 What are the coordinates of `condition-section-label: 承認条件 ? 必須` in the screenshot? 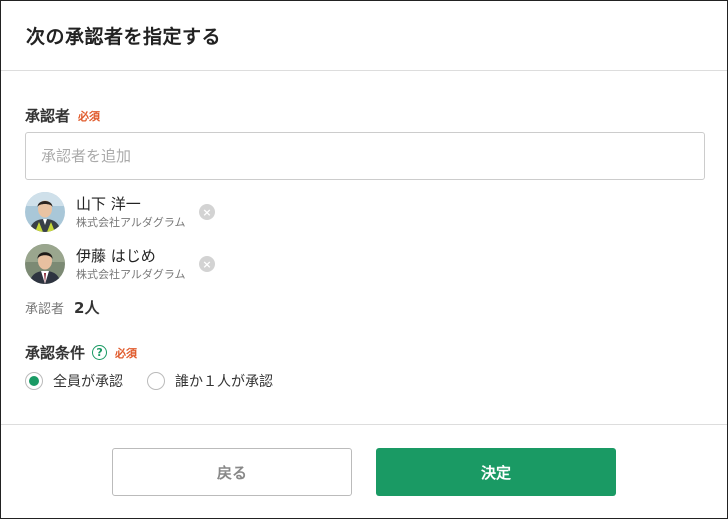 It's located at (81, 352).